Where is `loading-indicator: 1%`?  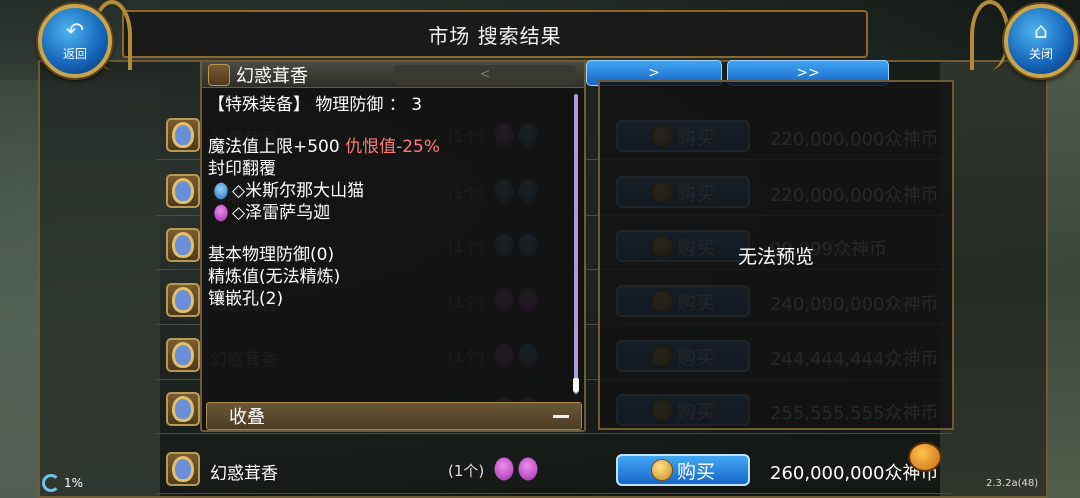
loading-indicator: 1% is located at coordinates (62, 483).